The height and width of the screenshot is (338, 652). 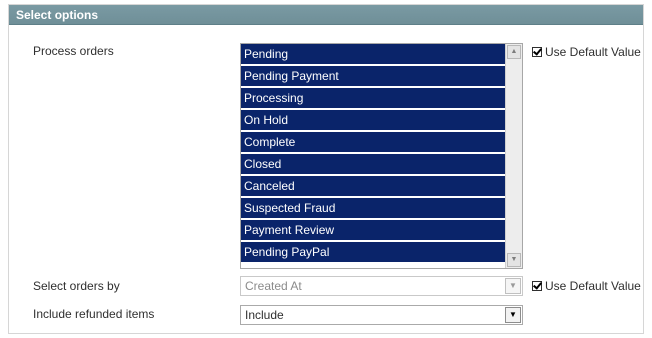 I want to click on section-header: Select options, so click(x=326, y=15).